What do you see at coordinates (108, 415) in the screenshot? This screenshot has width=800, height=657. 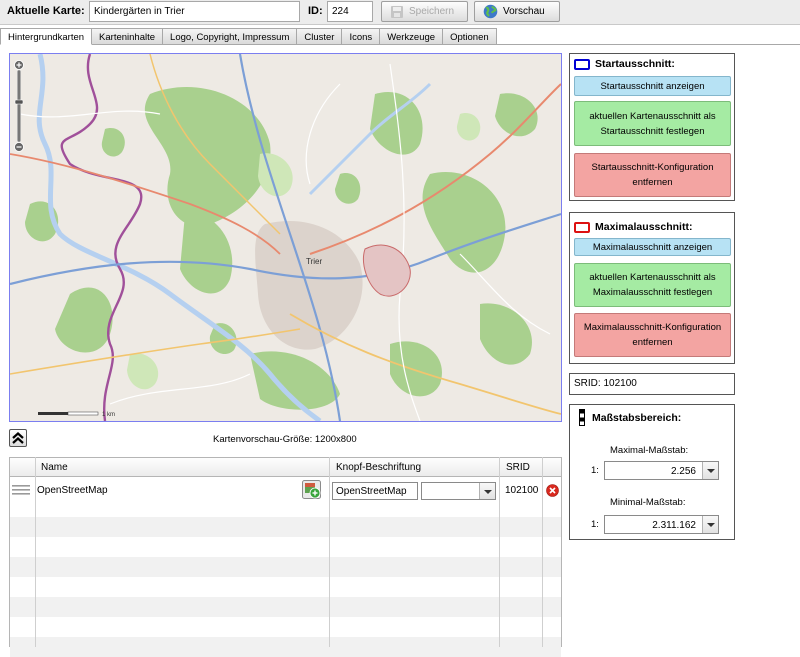 I see `scale-bar-label: 1 km` at bounding box center [108, 415].